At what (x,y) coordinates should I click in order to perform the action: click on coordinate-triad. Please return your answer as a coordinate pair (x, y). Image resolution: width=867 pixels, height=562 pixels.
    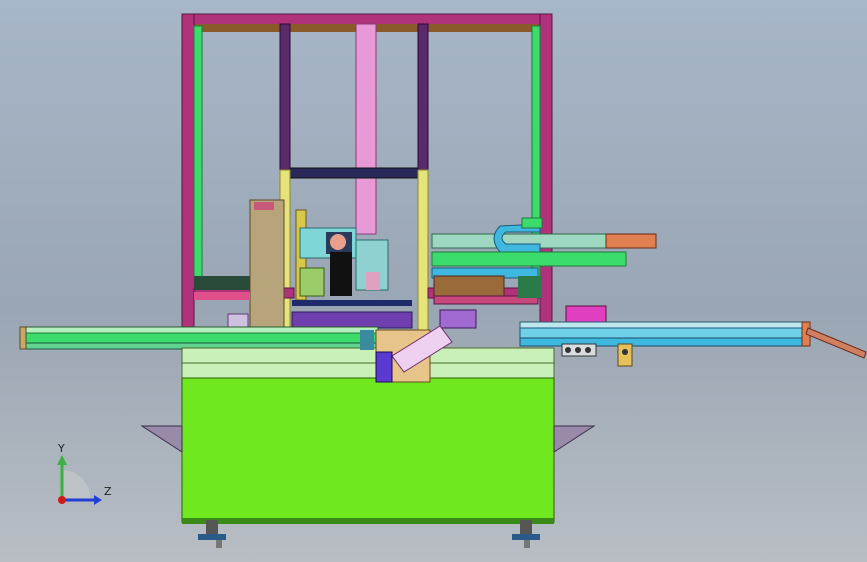
    Looking at the image, I should click on (79, 480).